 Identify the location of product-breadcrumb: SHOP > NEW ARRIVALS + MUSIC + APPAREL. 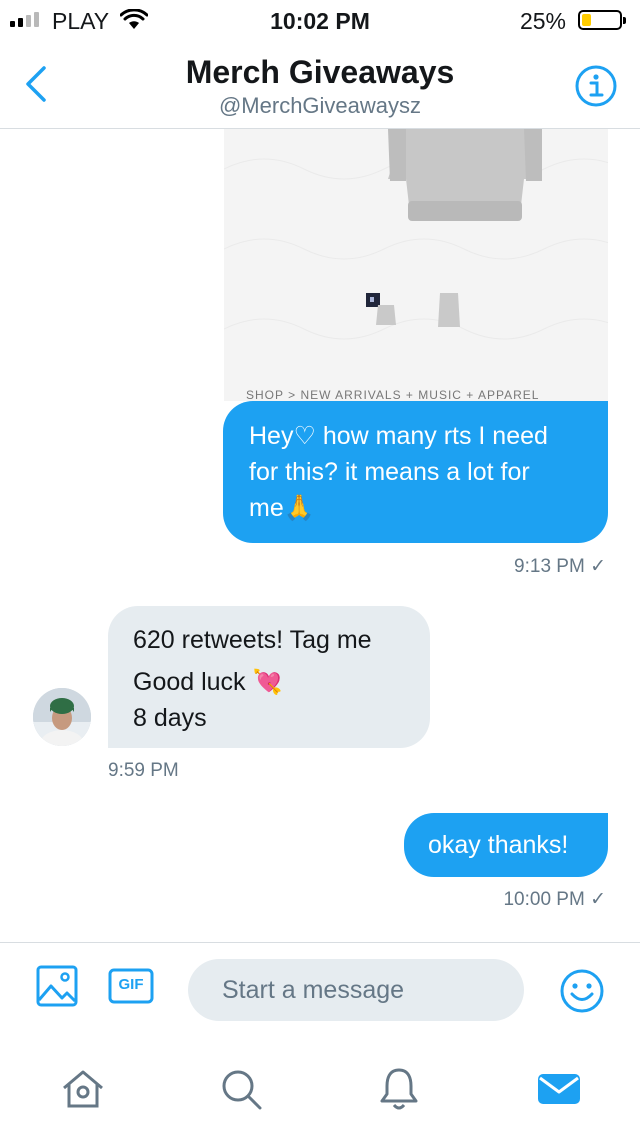
(393, 394).